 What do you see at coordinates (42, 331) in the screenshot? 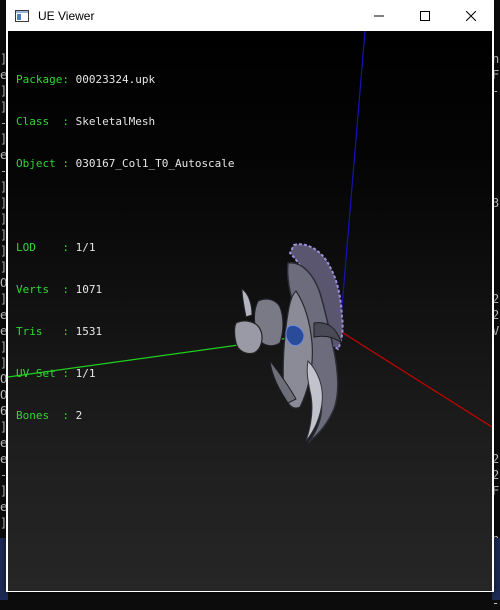
I see `tris-label: Tris :` at bounding box center [42, 331].